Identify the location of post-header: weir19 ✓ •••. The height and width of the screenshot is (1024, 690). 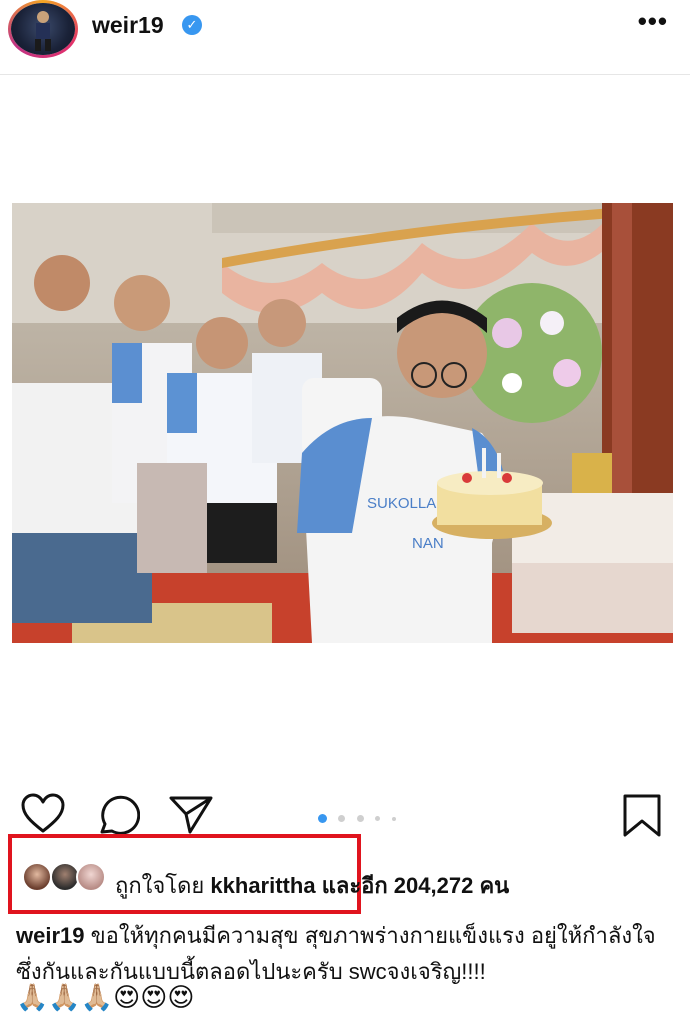
(345, 37).